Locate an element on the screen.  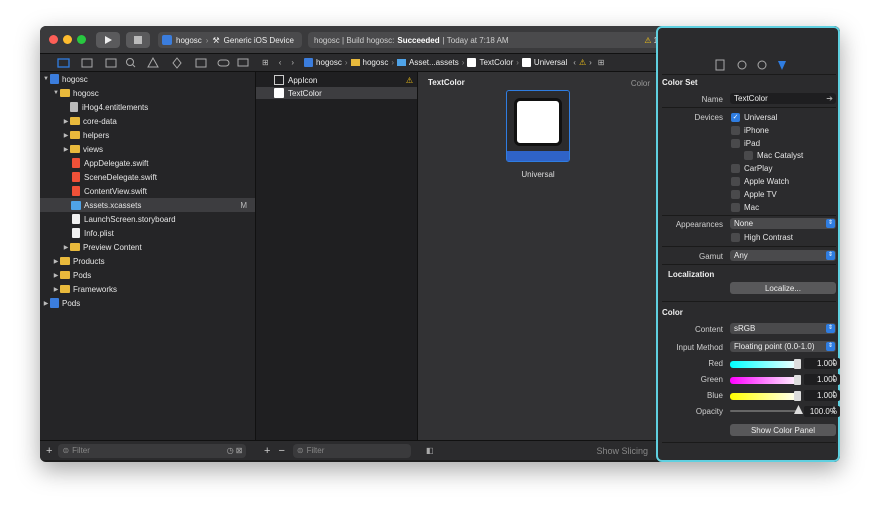
blue-stepper: ▴ ▾ is located at coordinates (834, 395).